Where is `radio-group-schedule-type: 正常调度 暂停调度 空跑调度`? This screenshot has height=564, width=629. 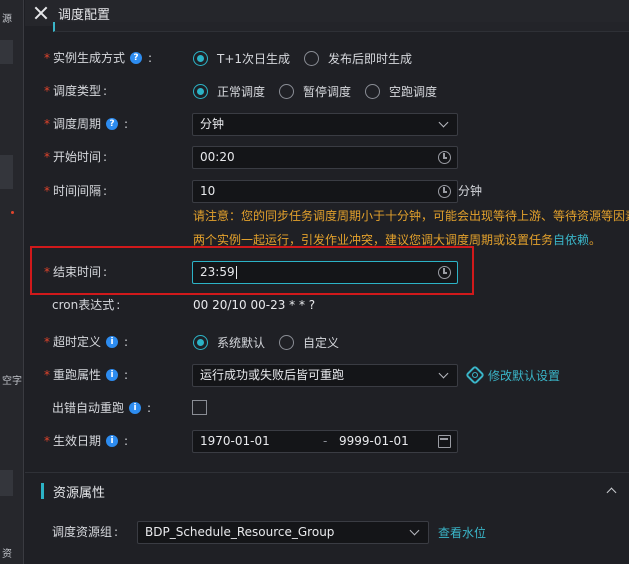
radio-group-schedule-type: 正常调度 暂停调度 空跑调度 is located at coordinates (322, 91).